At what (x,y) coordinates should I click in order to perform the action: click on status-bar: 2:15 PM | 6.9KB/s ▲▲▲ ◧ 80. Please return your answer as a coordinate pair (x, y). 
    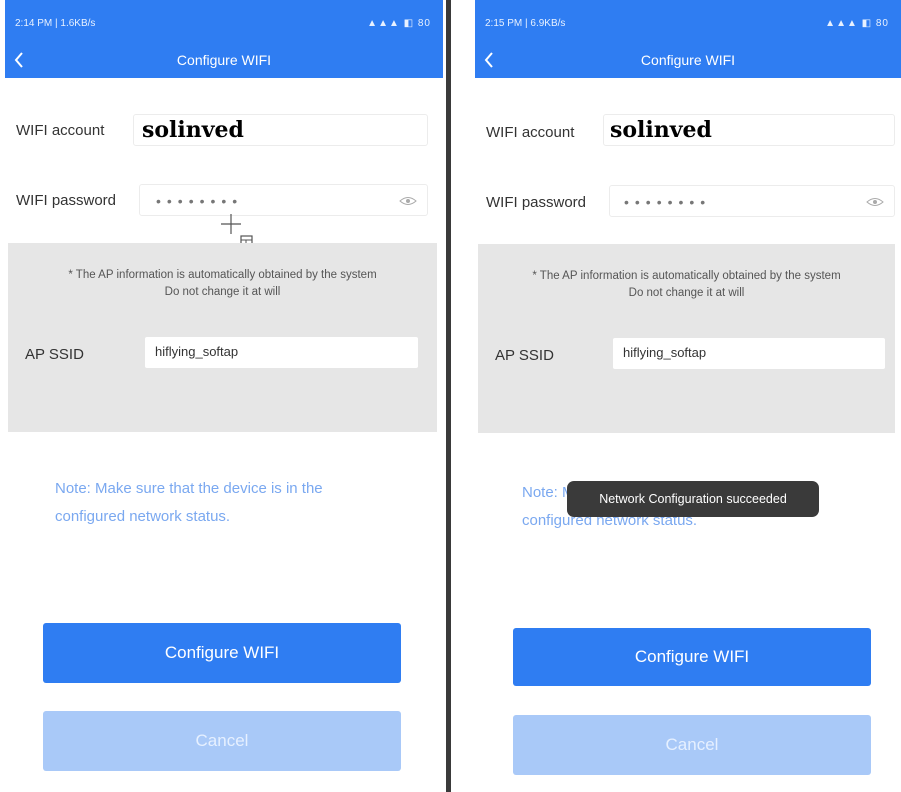
    Looking at the image, I should click on (688, 26).